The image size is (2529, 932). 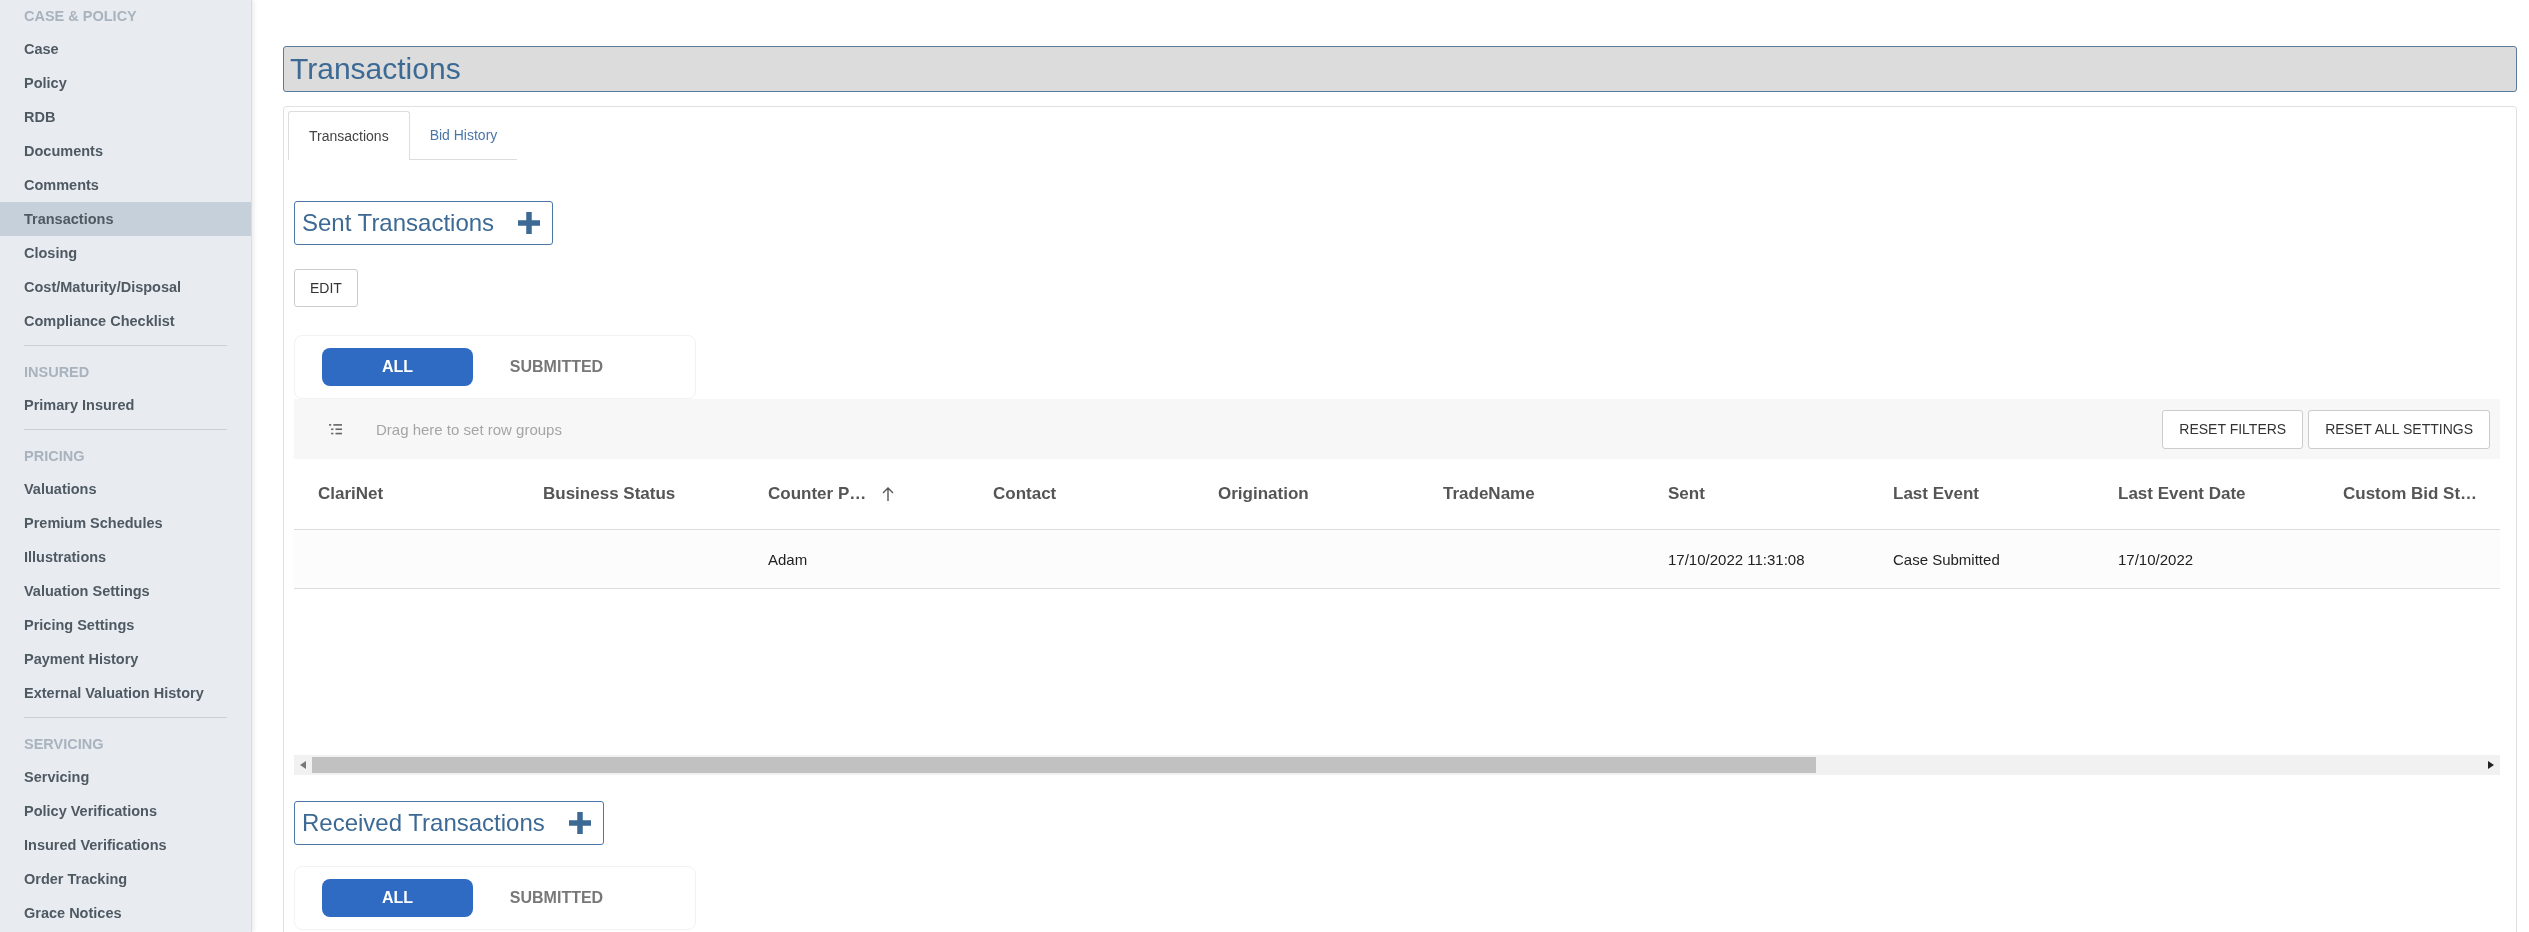 What do you see at coordinates (125, 185) in the screenshot?
I see `sidebar-item: Comments` at bounding box center [125, 185].